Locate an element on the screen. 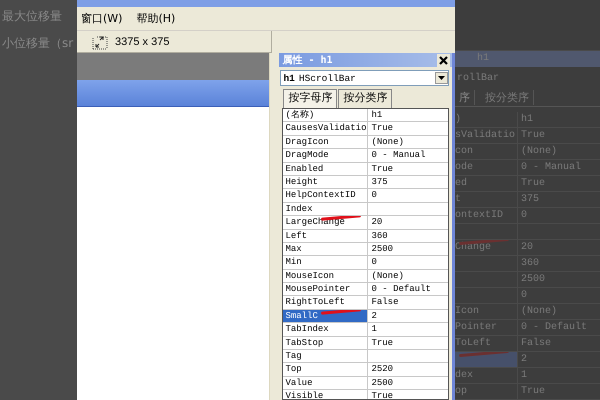 Image resolution: width=600 pixels, height=400 pixels. caret-icon is located at coordinates (441, 78).